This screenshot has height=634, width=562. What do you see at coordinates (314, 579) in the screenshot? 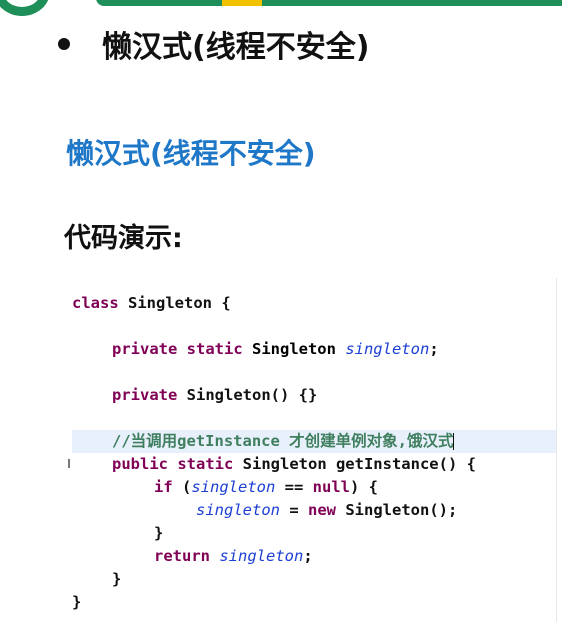
I see `code-line-close-method: }` at bounding box center [314, 579].